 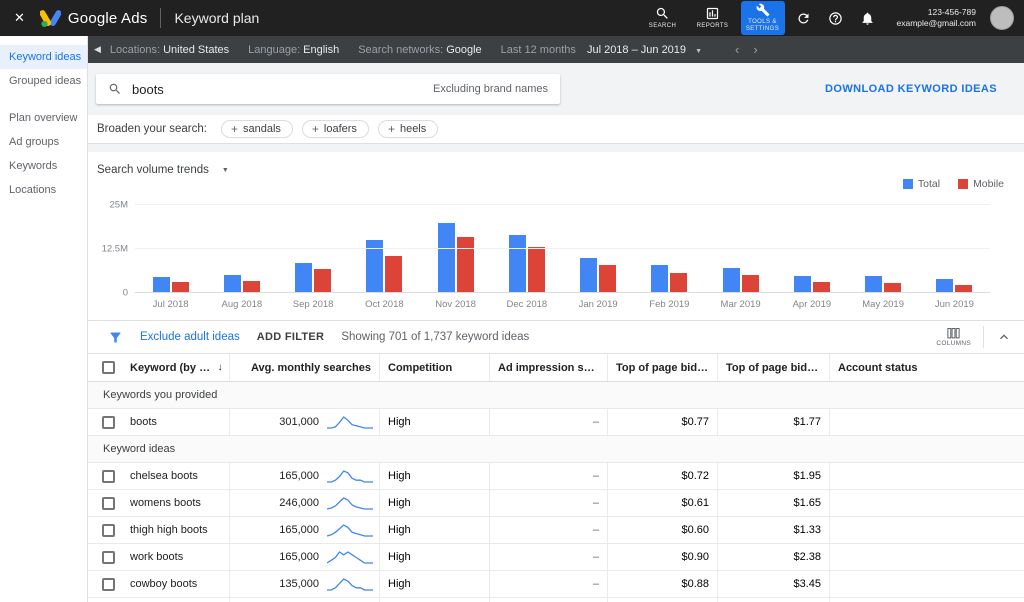 What do you see at coordinates (883, 304) in the screenshot?
I see `x-axis-tick-label: May 2019` at bounding box center [883, 304].